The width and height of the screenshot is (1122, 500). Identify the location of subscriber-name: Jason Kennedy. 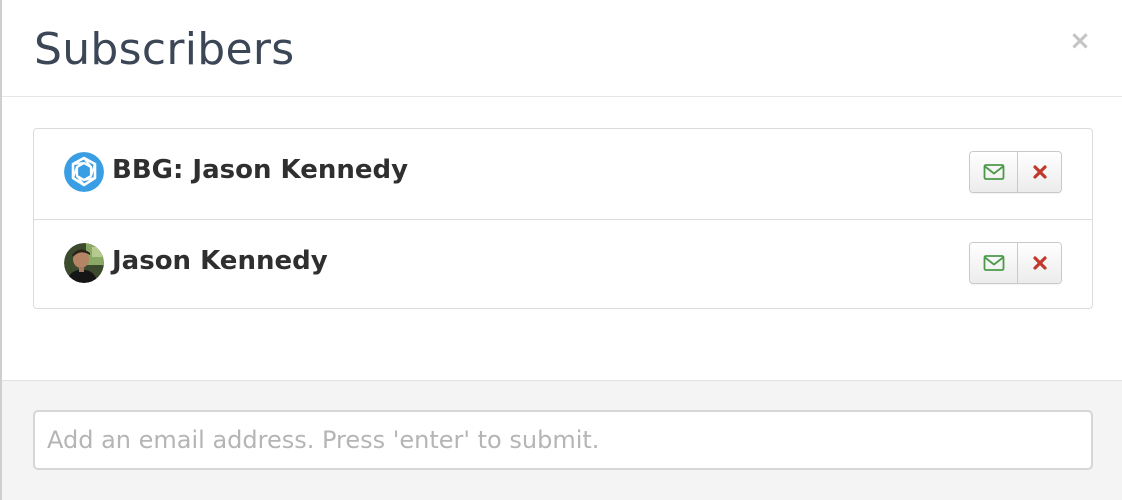
(220, 261).